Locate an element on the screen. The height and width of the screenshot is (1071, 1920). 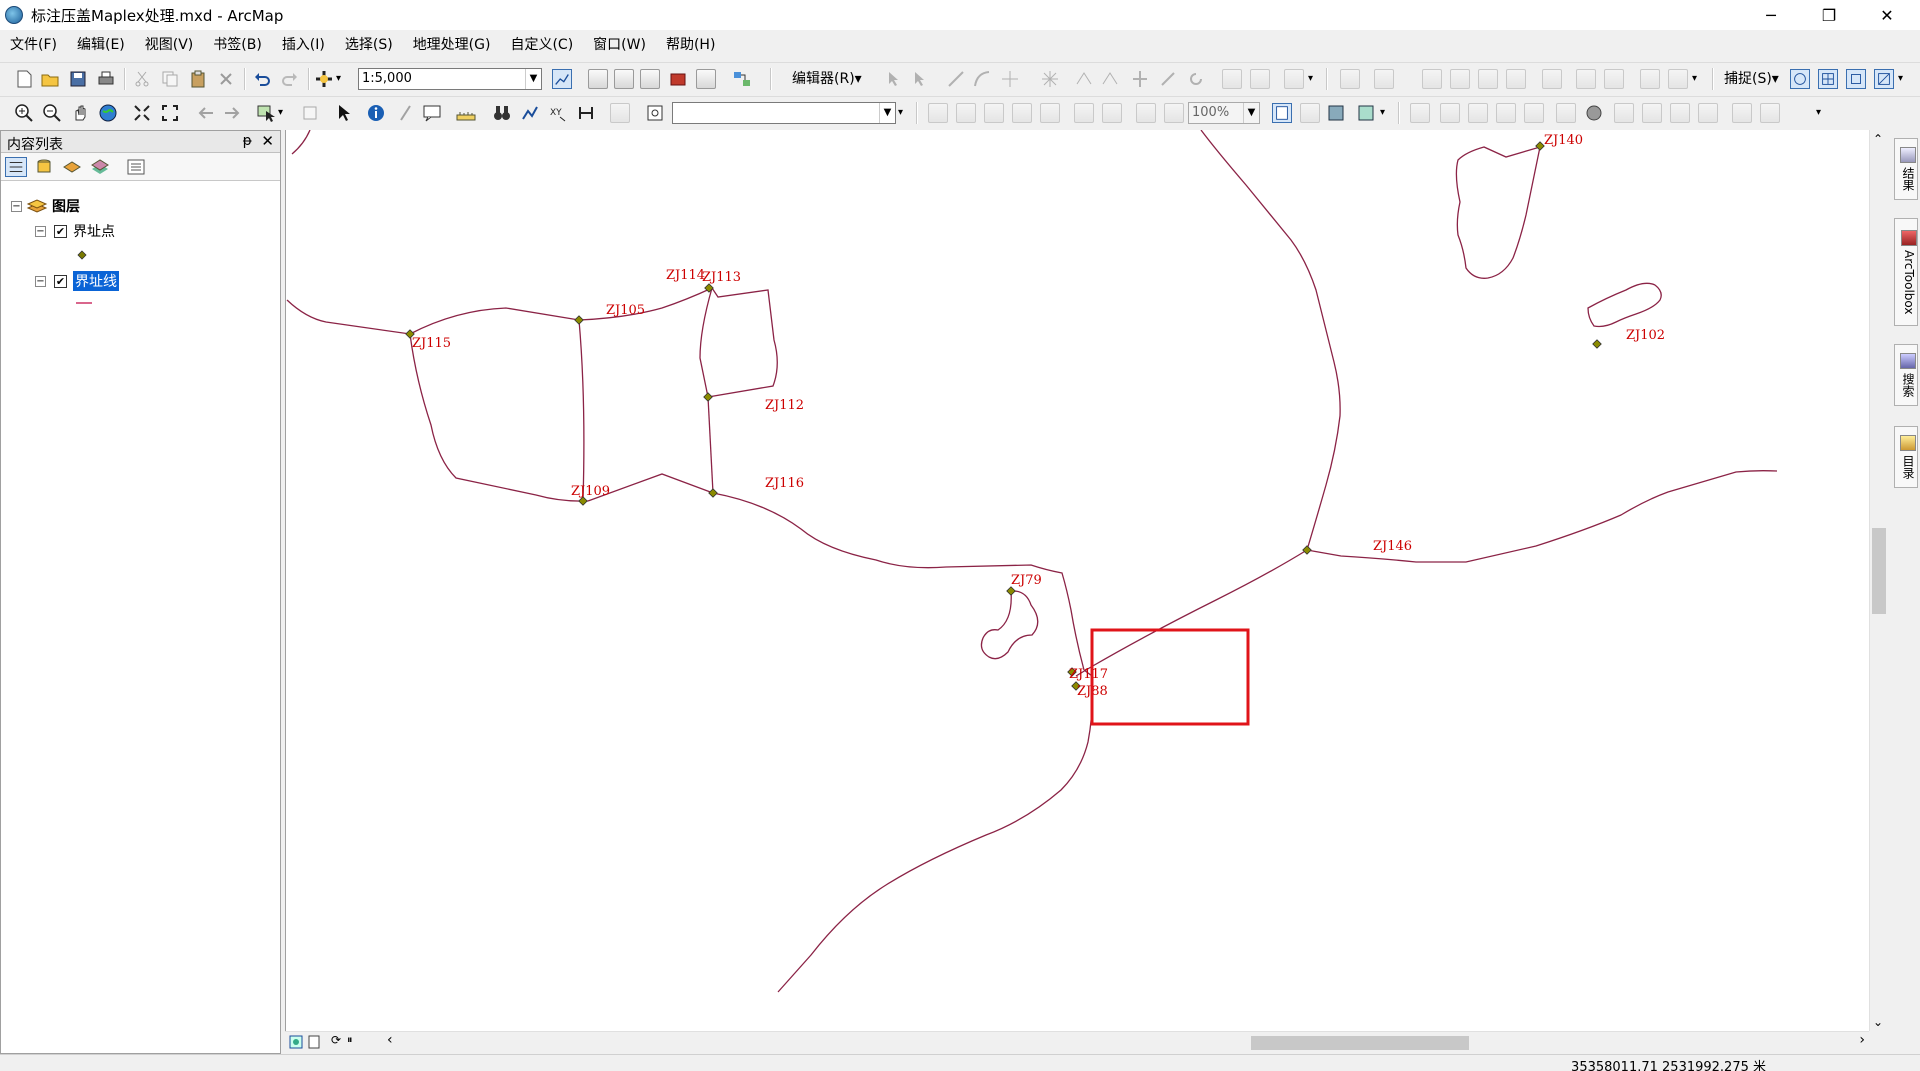
toolbar-overflow-icon-6: ▾ is located at coordinates (1826, 113).